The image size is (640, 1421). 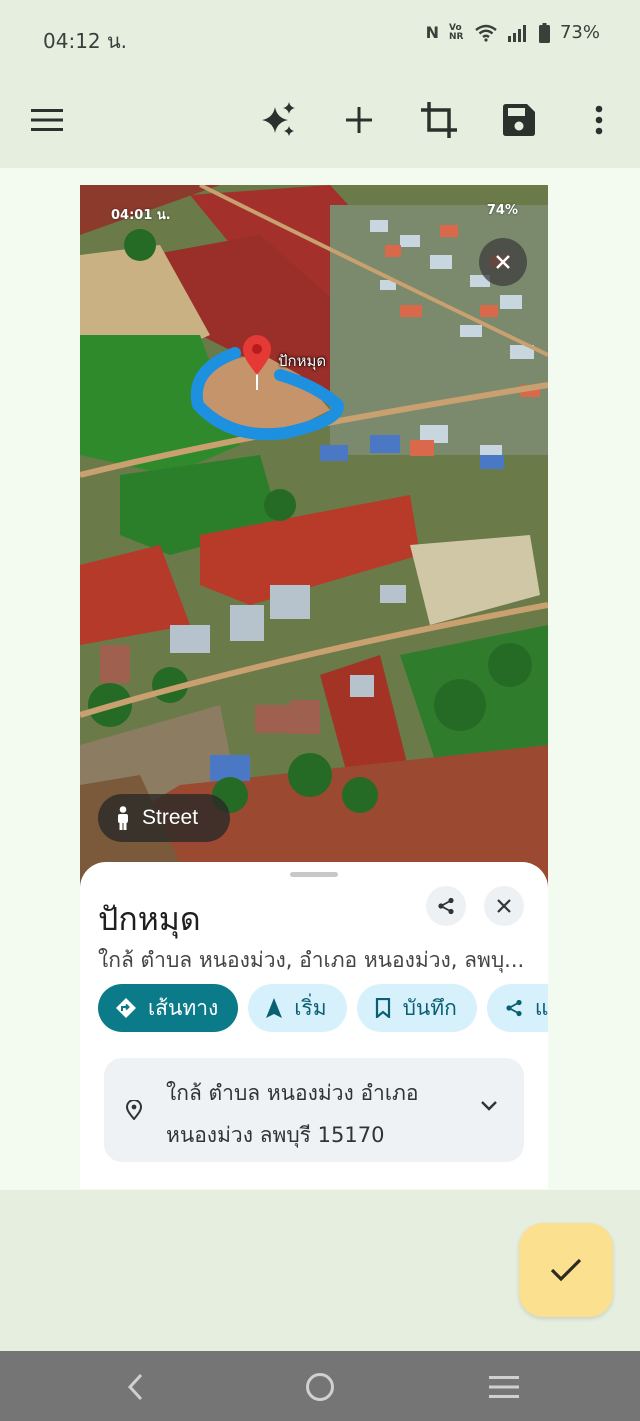 I want to click on vonr-icon: VoNR, so click(x=456, y=32).